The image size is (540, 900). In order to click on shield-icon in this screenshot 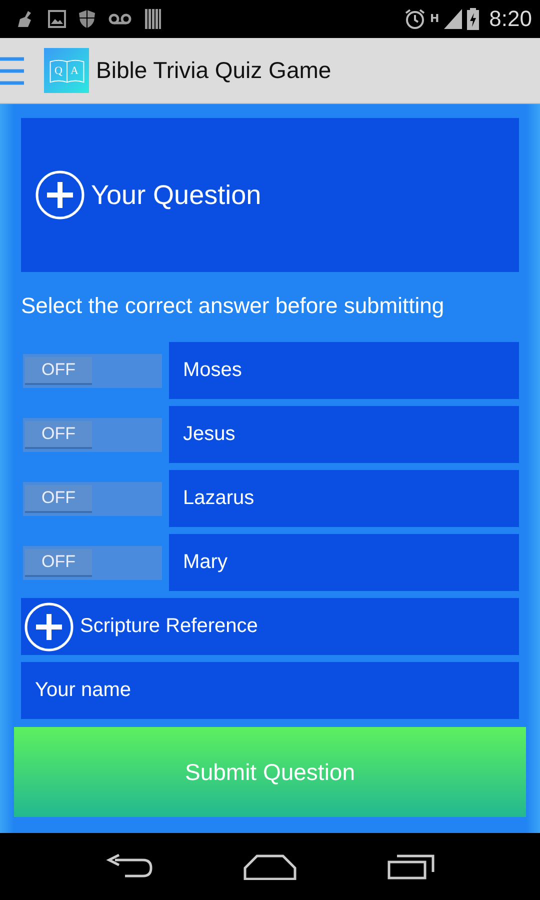, I will do `click(87, 19)`.